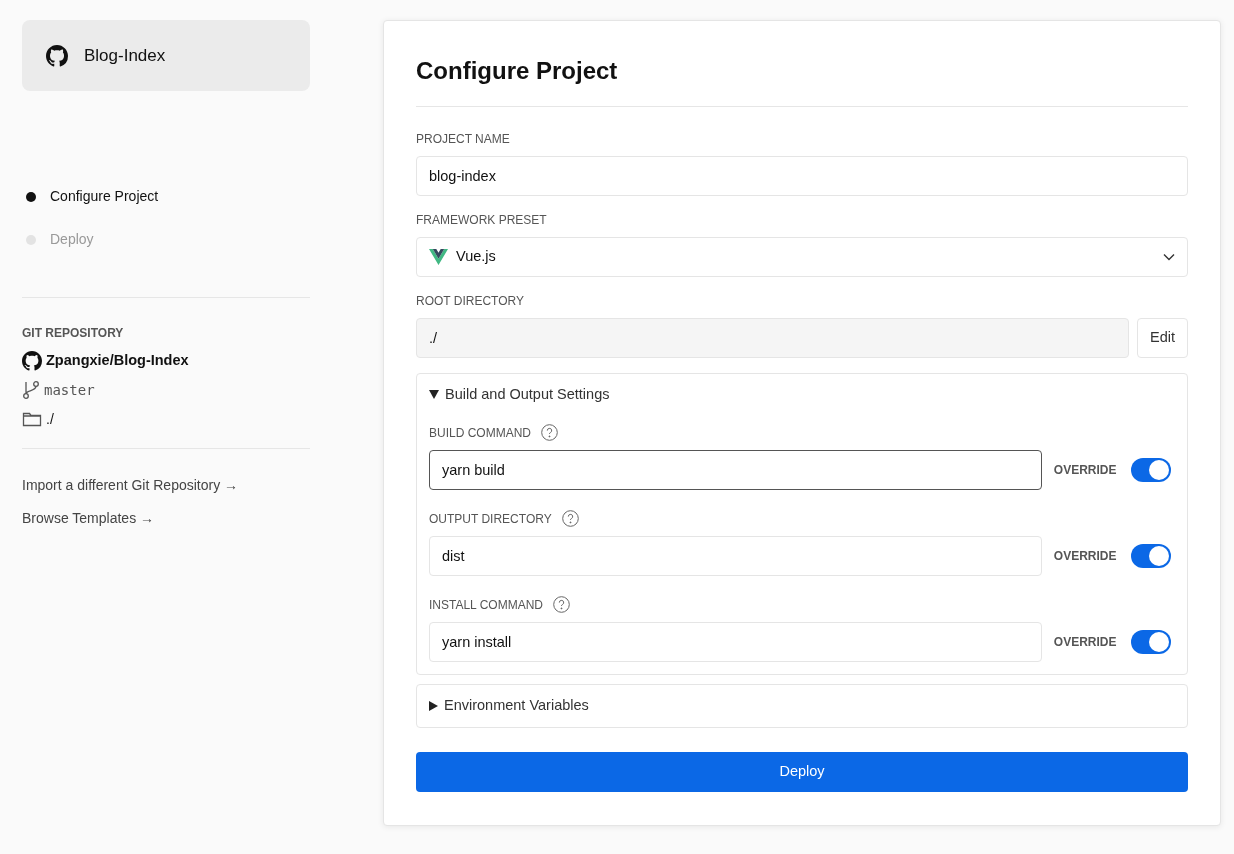 This screenshot has width=1234, height=854. I want to click on chevron-down-icon, so click(1169, 256).